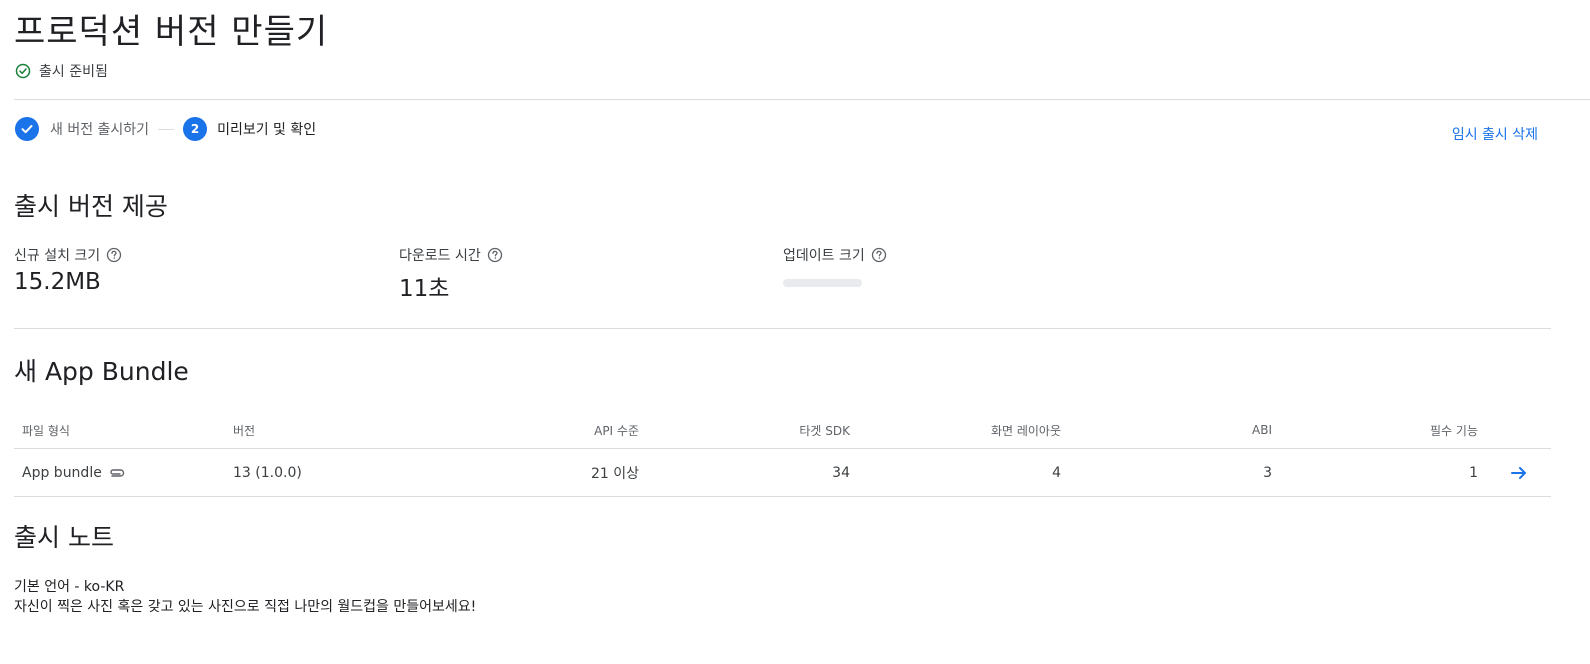  Describe the element at coordinates (1454, 430) in the screenshot. I see `col-required-features: 필수 기능` at that location.